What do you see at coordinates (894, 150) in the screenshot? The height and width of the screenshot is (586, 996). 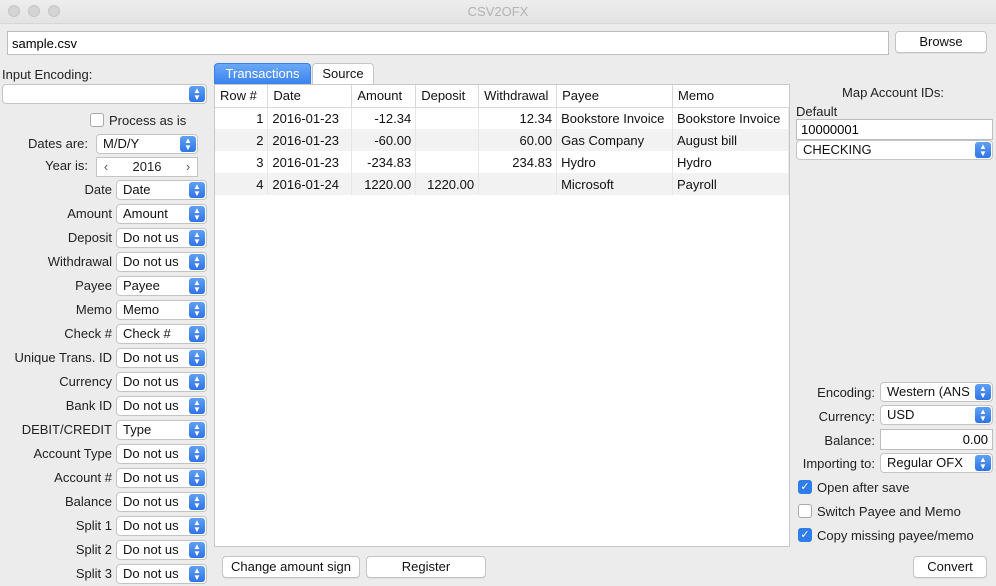 I see `account-type-select: CHECKING ▲ ▼` at bounding box center [894, 150].